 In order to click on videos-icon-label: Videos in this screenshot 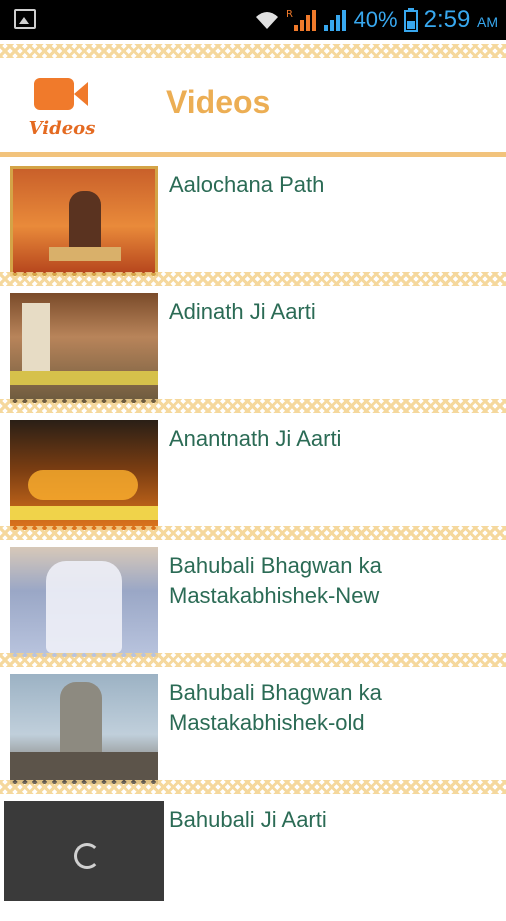, I will do `click(62, 128)`.